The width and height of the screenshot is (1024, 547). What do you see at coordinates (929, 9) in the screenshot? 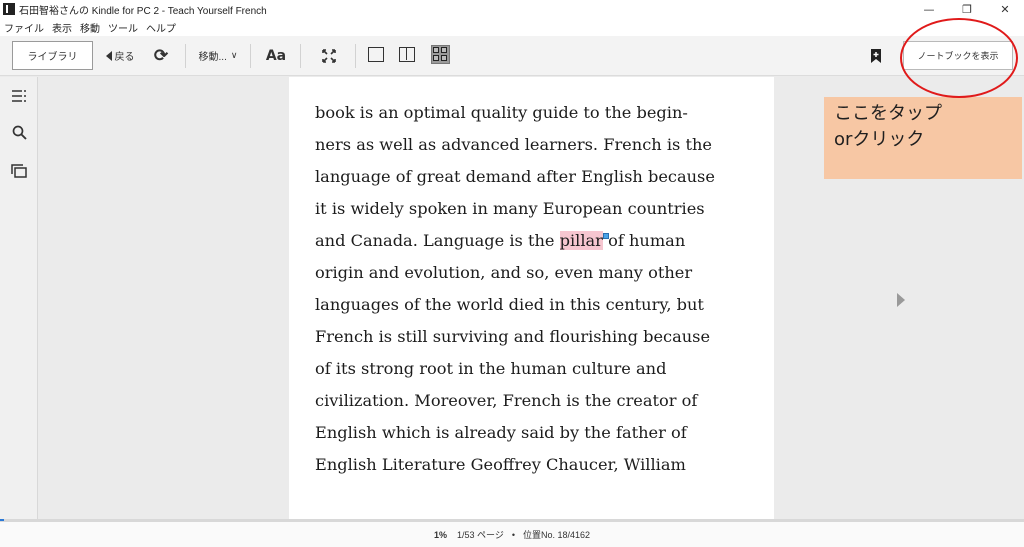
I see `minimize-button: —` at bounding box center [929, 9].